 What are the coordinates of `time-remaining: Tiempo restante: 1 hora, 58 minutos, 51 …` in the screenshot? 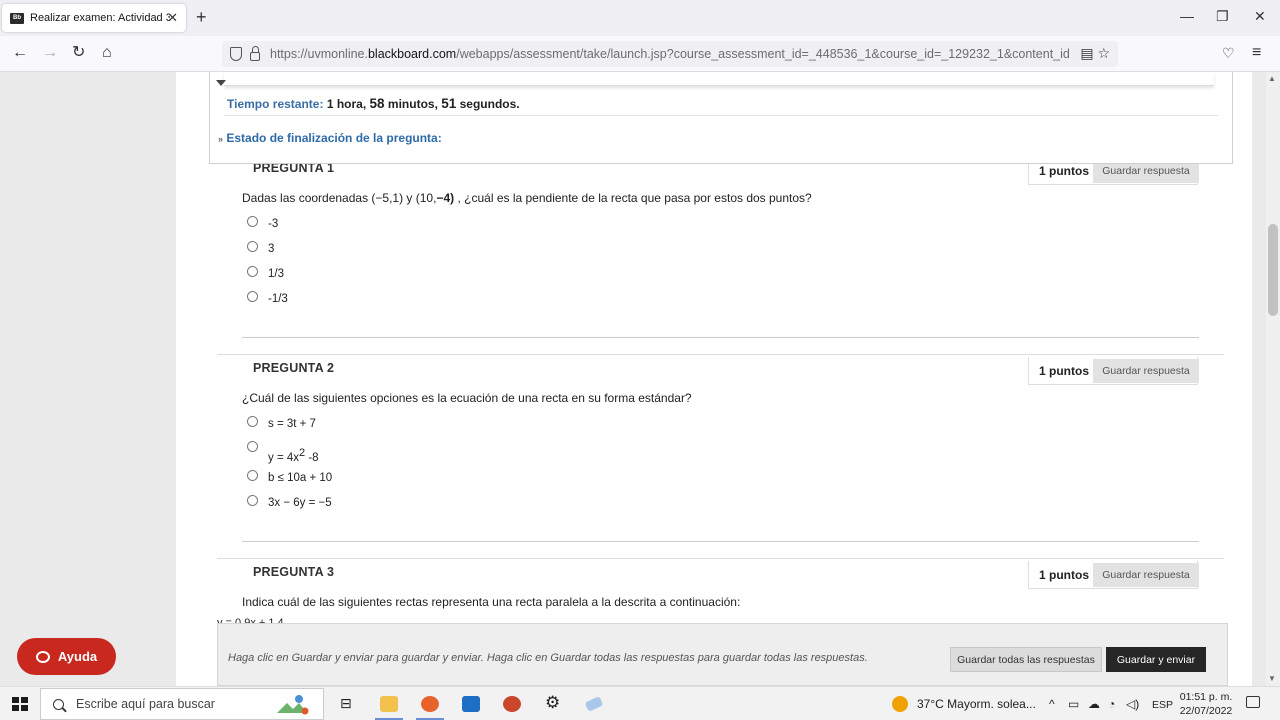 It's located at (373, 103).